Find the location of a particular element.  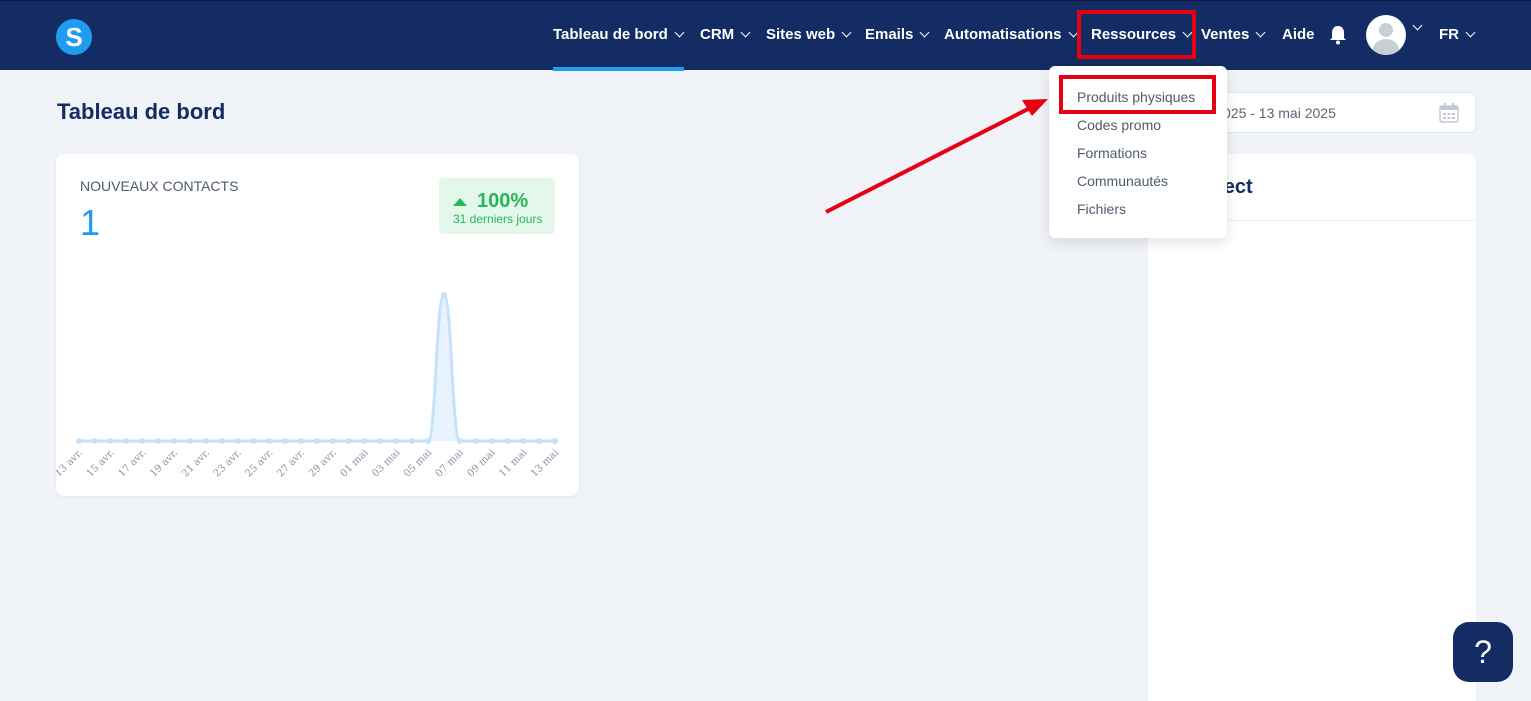

x-tick-label: 27 avr. is located at coordinates (291, 463).